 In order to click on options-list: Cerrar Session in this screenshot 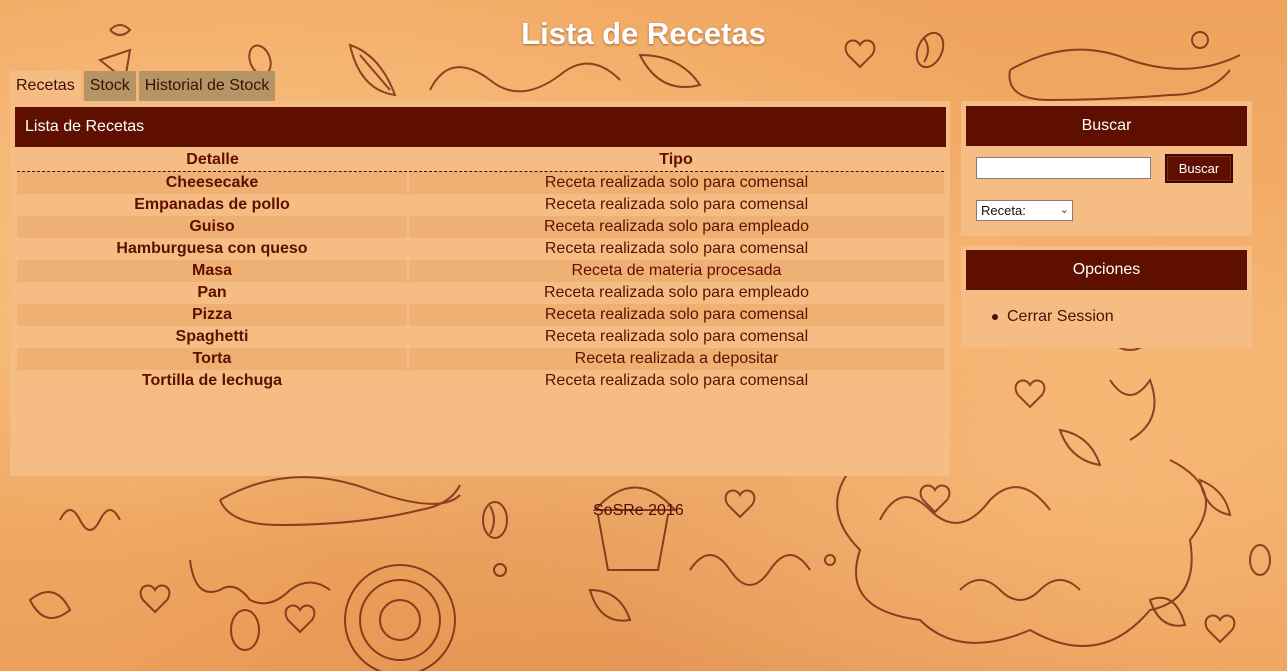, I will do `click(1051, 317)`.